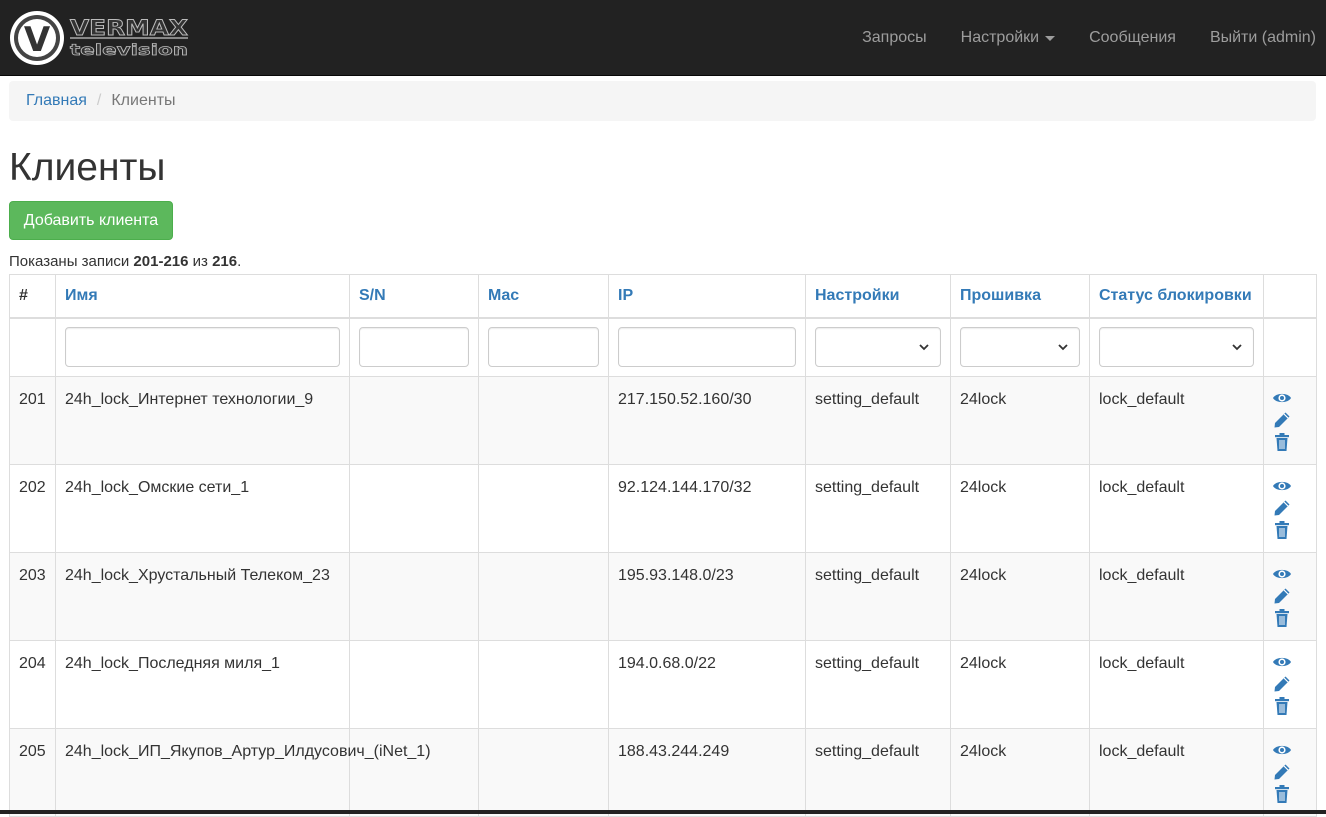  I want to click on cell-number: 203, so click(32, 596).